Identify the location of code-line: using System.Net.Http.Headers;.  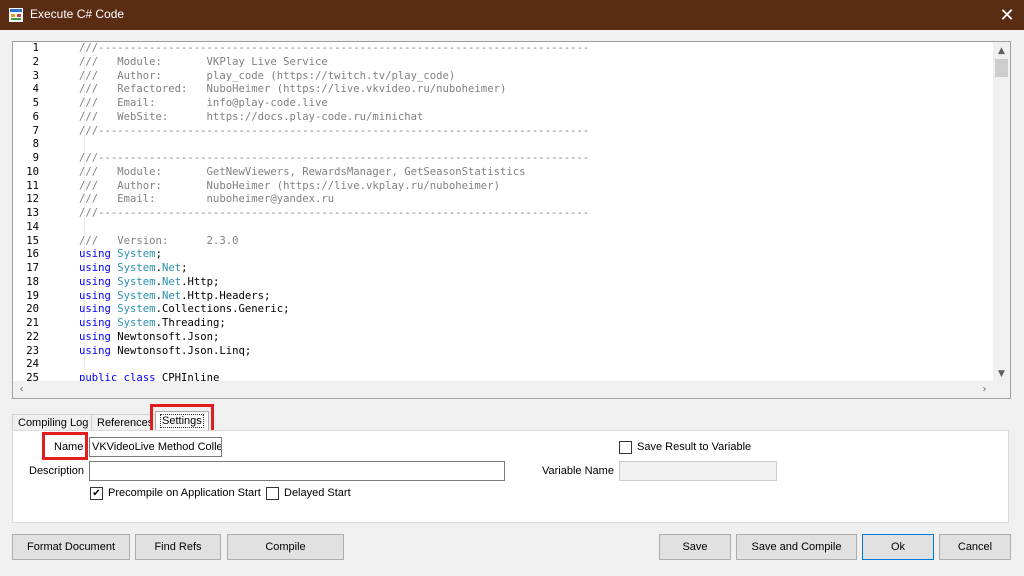
(534, 297).